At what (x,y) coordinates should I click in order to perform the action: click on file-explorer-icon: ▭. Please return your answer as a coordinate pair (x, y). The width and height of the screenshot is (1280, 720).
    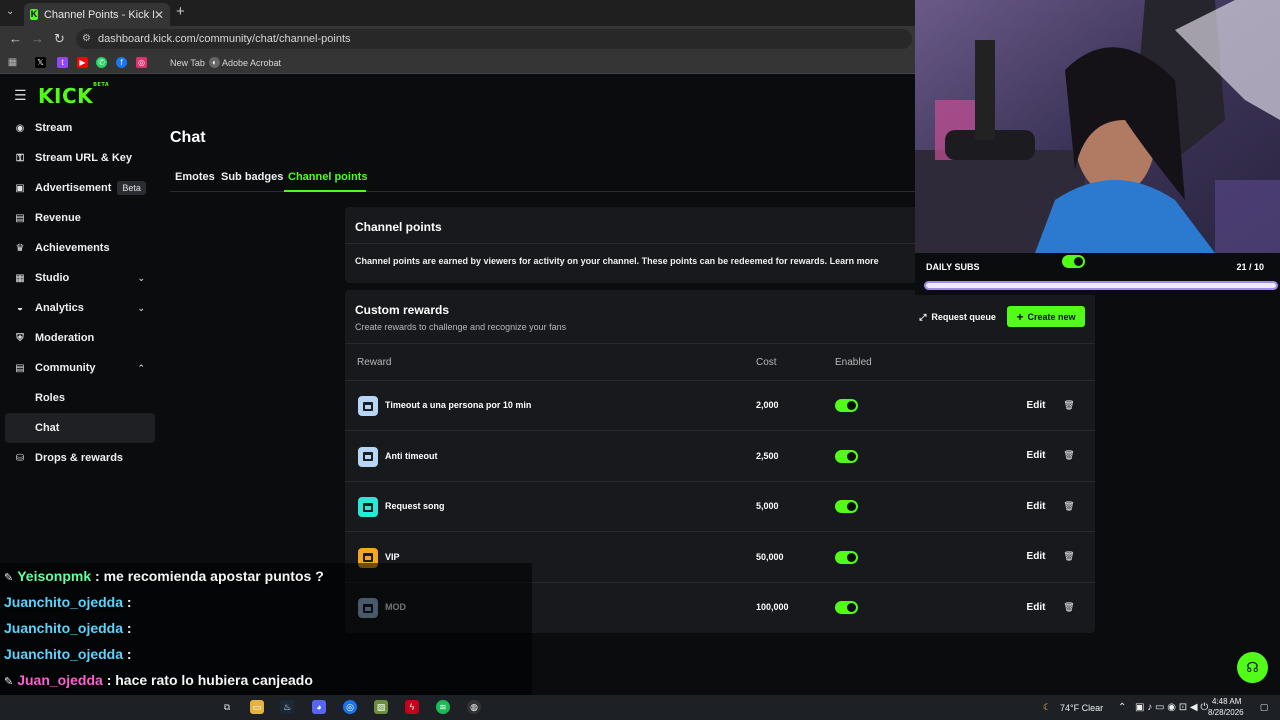
    Looking at the image, I should click on (257, 707).